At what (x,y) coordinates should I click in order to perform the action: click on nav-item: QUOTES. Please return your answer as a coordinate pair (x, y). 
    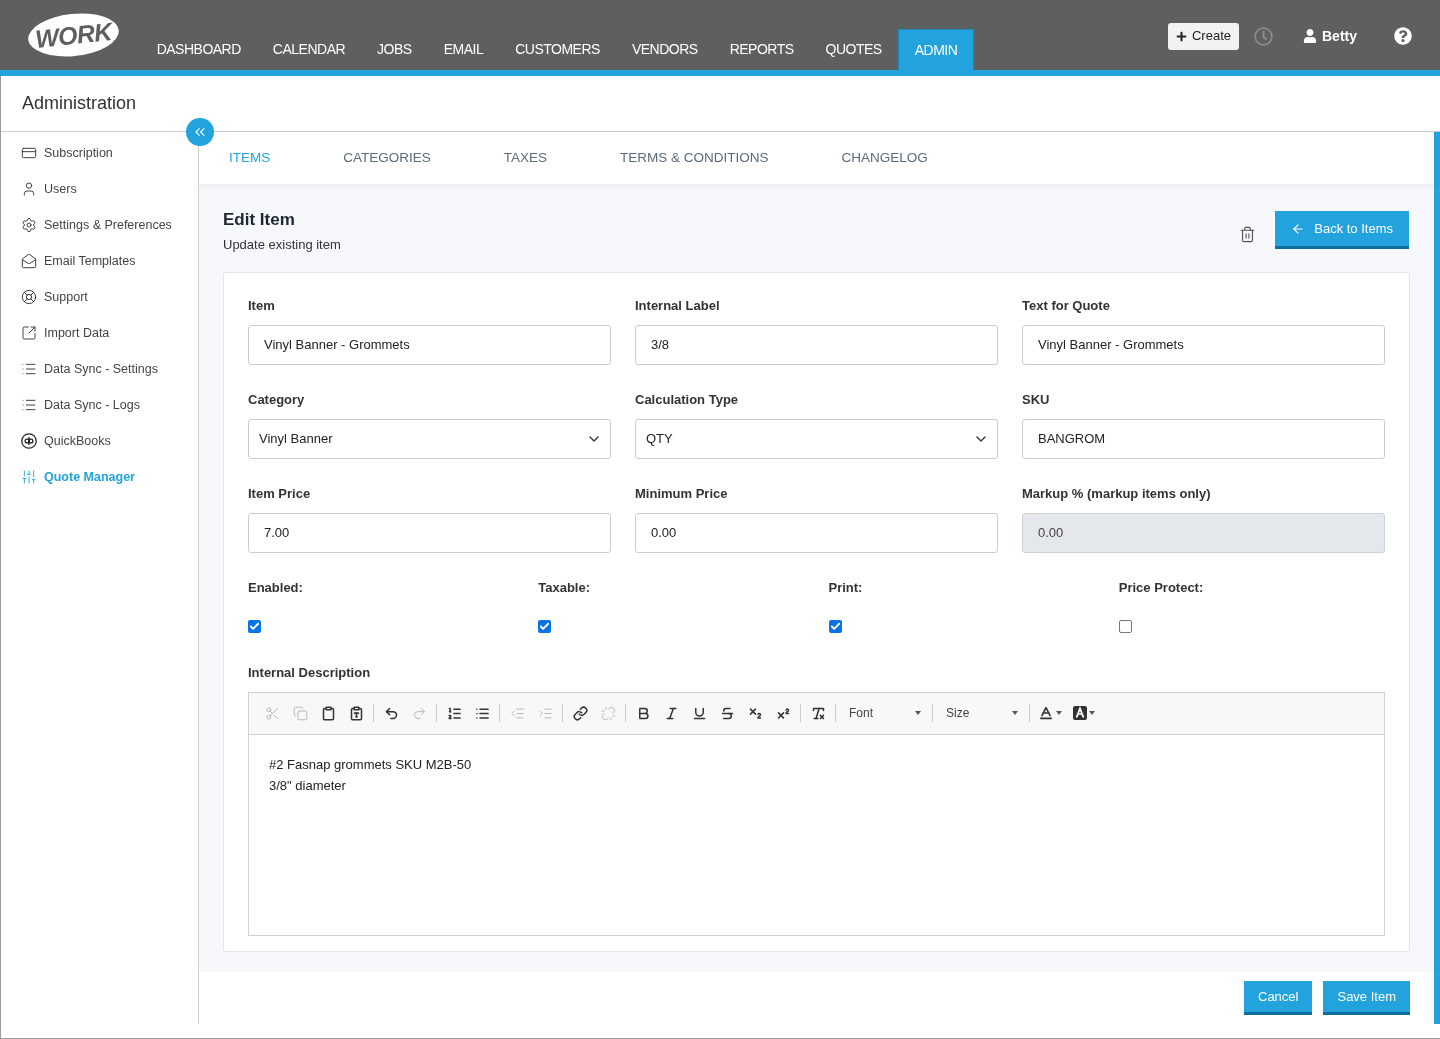
    Looking at the image, I should click on (853, 49).